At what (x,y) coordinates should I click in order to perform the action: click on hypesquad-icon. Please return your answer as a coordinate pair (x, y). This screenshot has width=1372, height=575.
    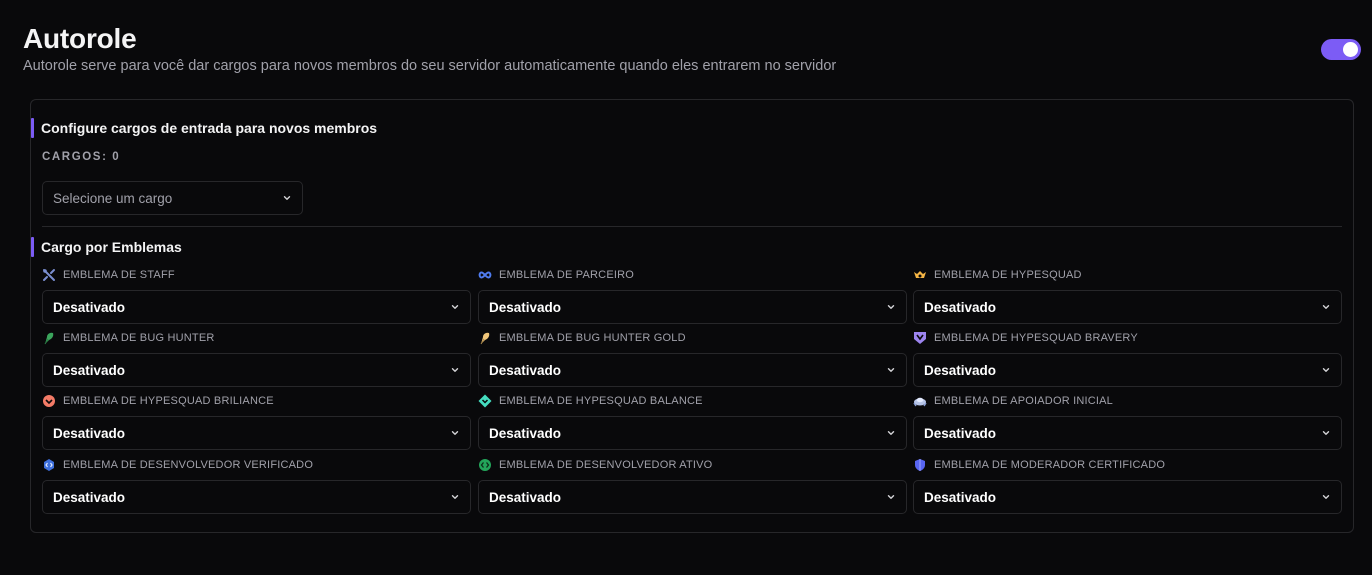
    Looking at the image, I should click on (920, 275).